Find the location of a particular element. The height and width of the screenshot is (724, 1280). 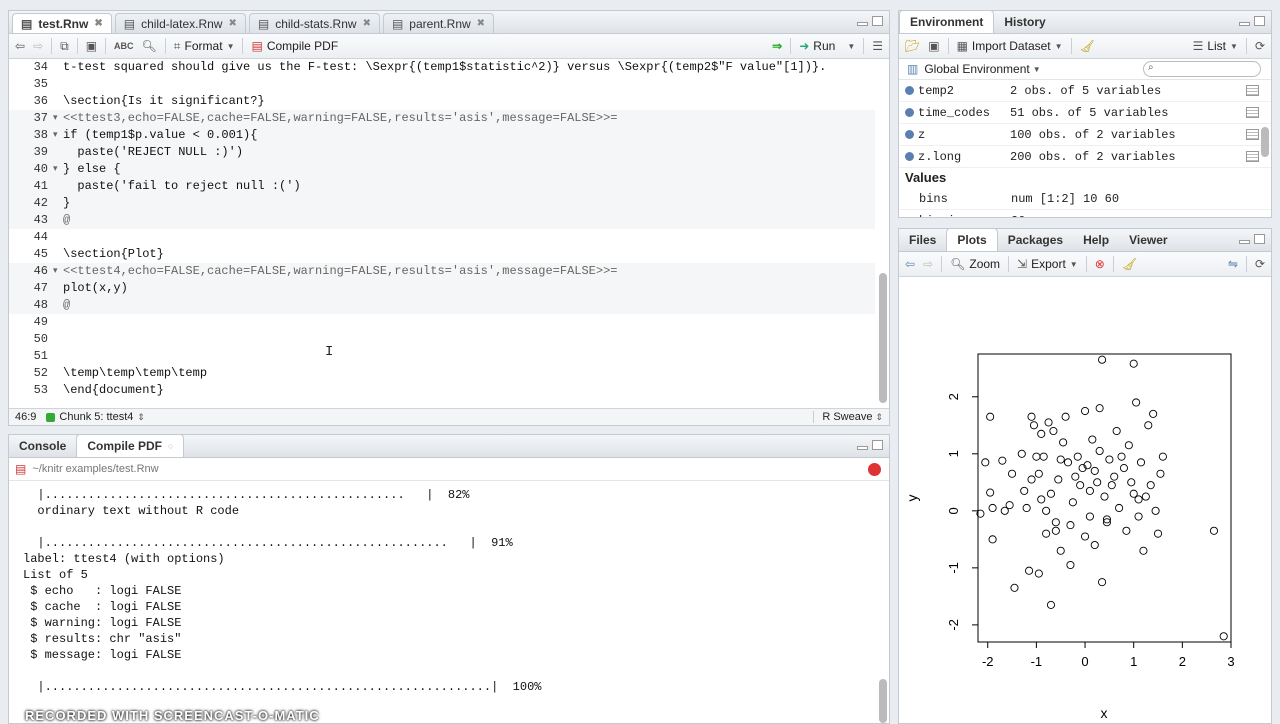

tab-history: History is located at coordinates (1024, 22).